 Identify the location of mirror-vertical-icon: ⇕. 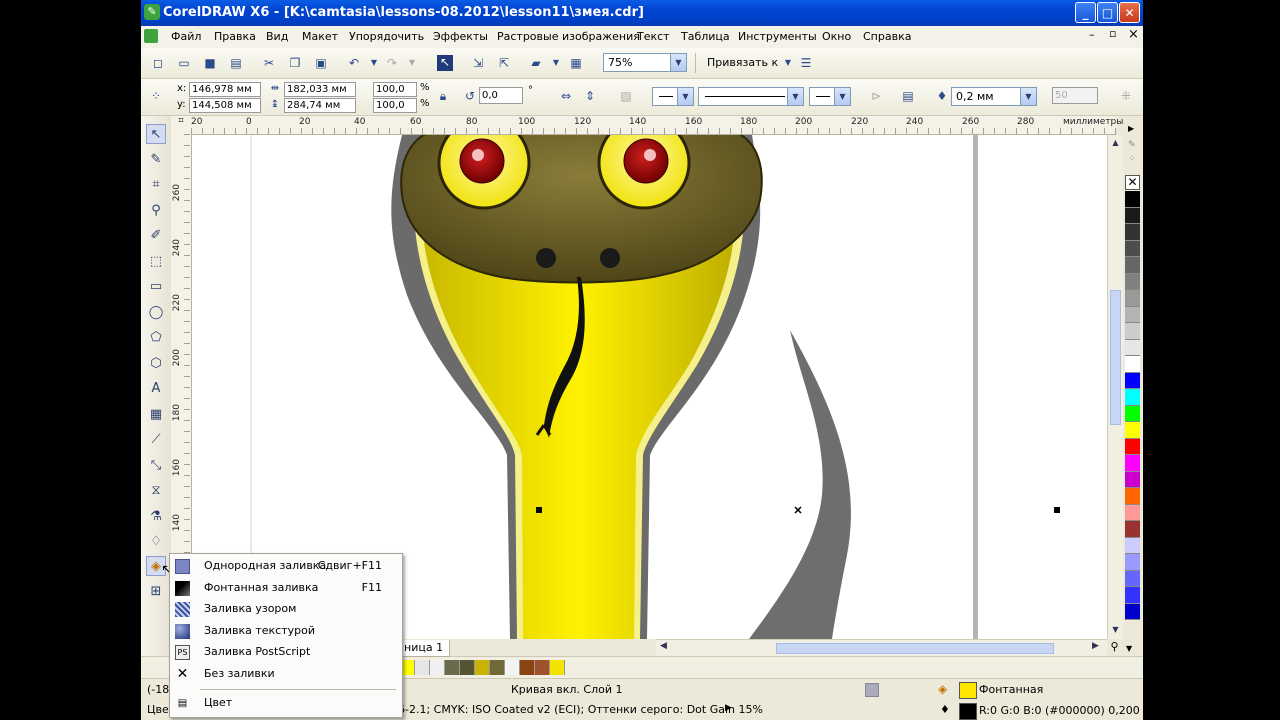
(590, 96).